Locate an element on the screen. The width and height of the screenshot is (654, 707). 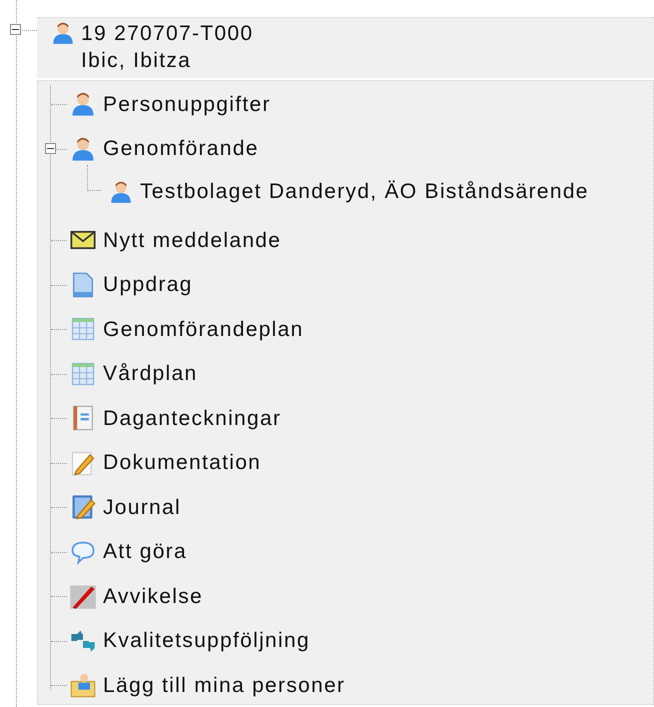
tree-item-label: Nytt meddelande is located at coordinates (192, 240).